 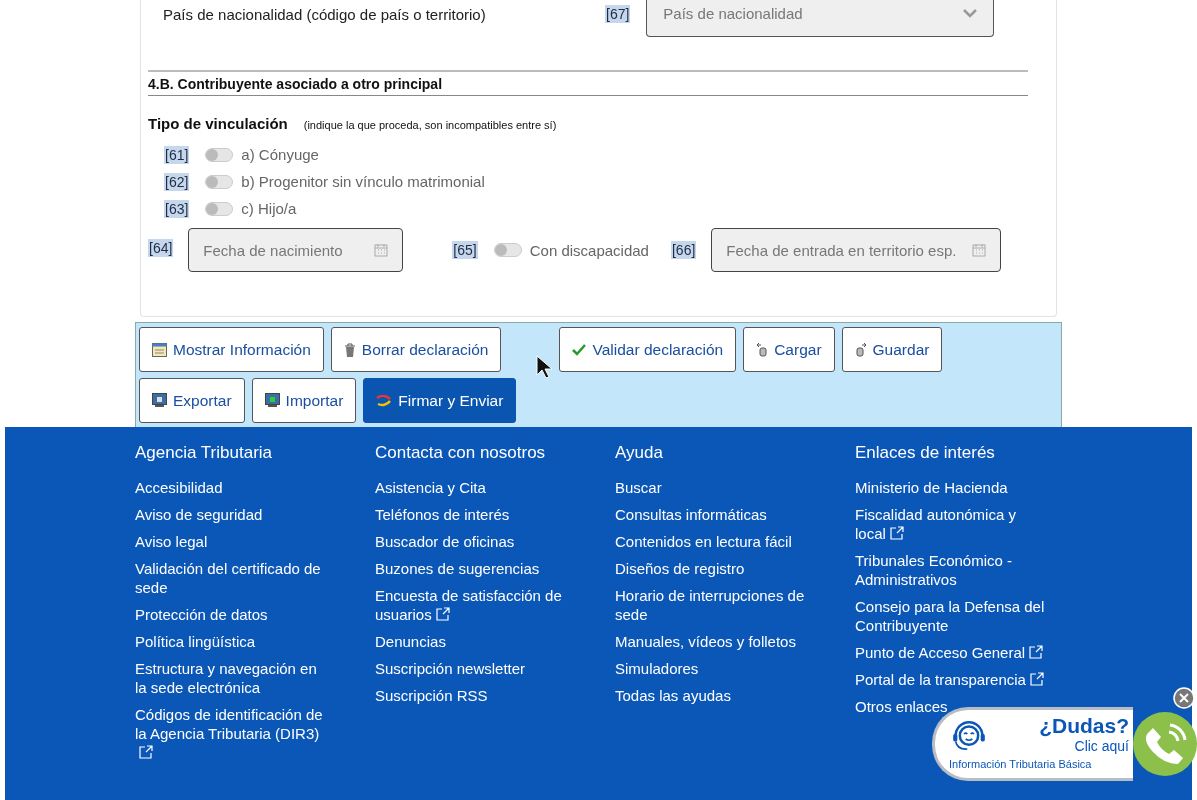 I want to click on footer-link: Teléfonos de interés, so click(x=442, y=514).